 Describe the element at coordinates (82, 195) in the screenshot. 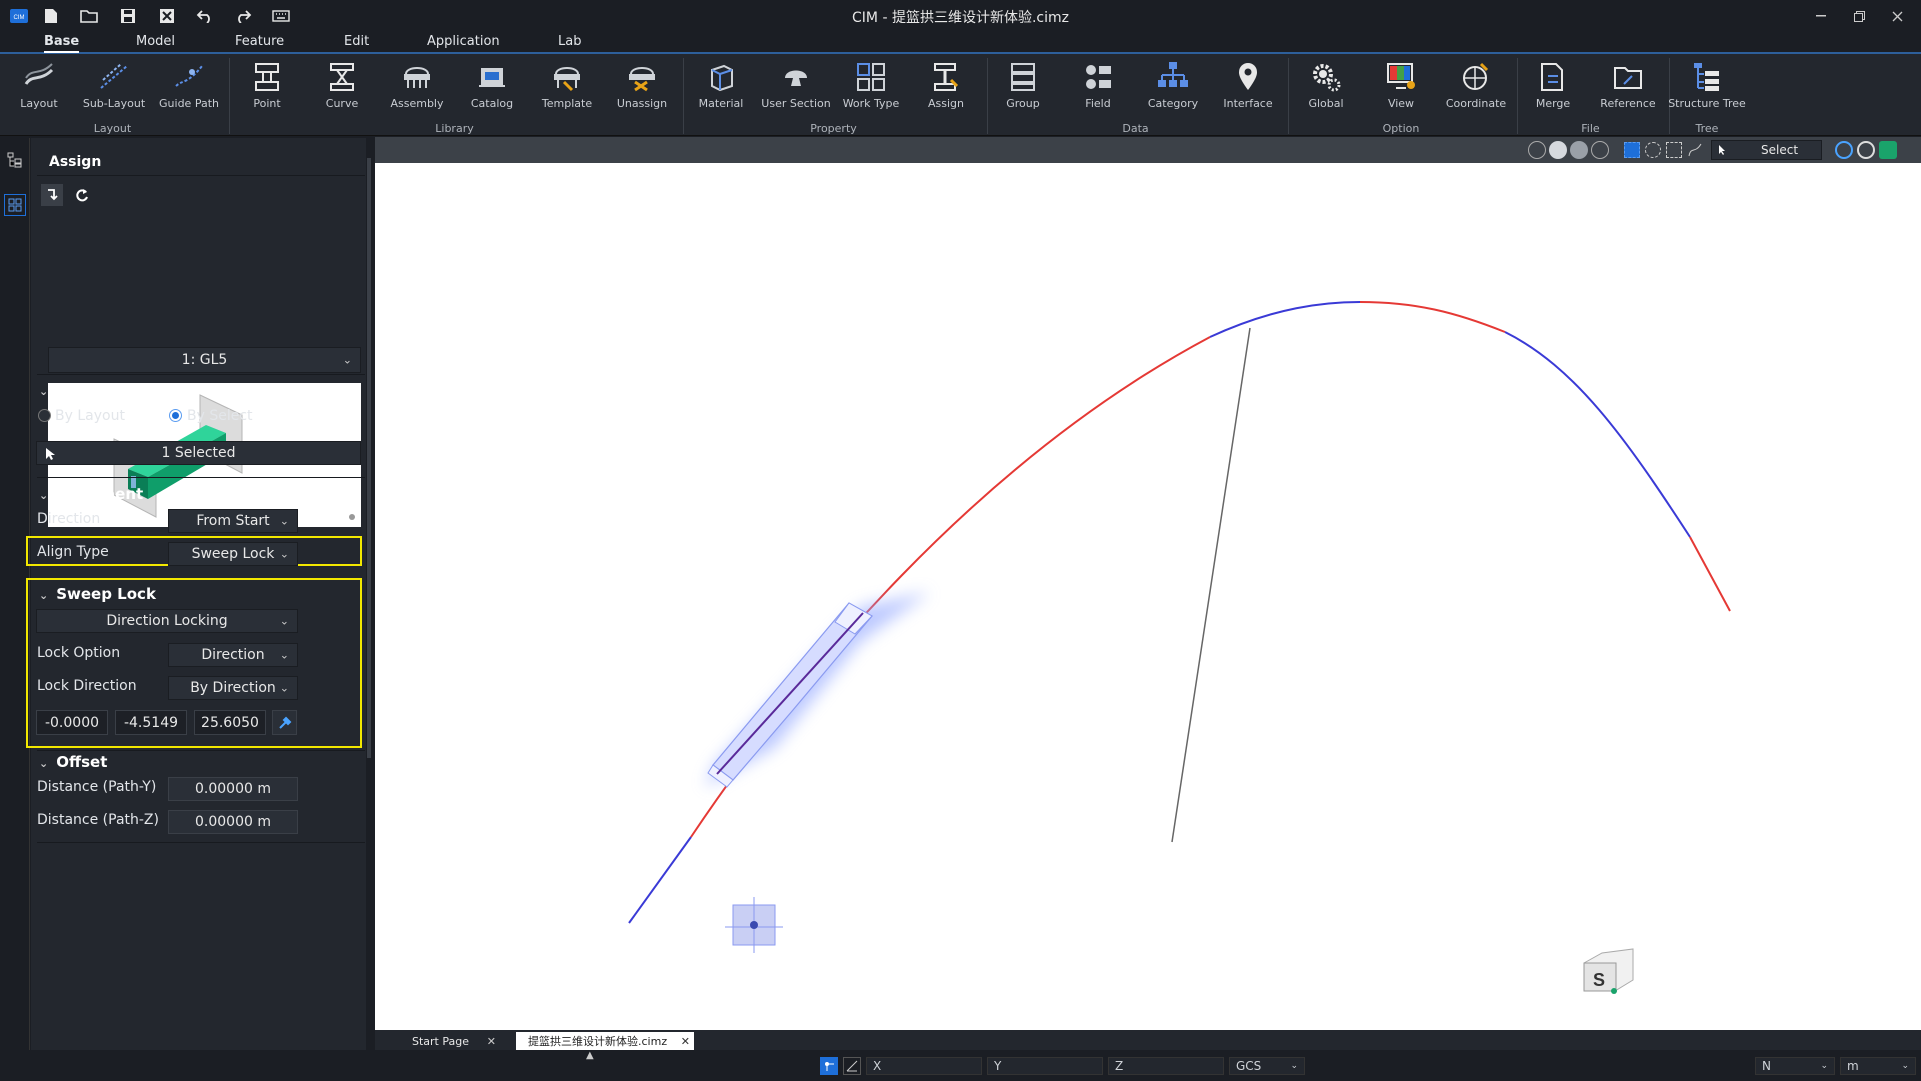

I see `refresh-button` at that location.